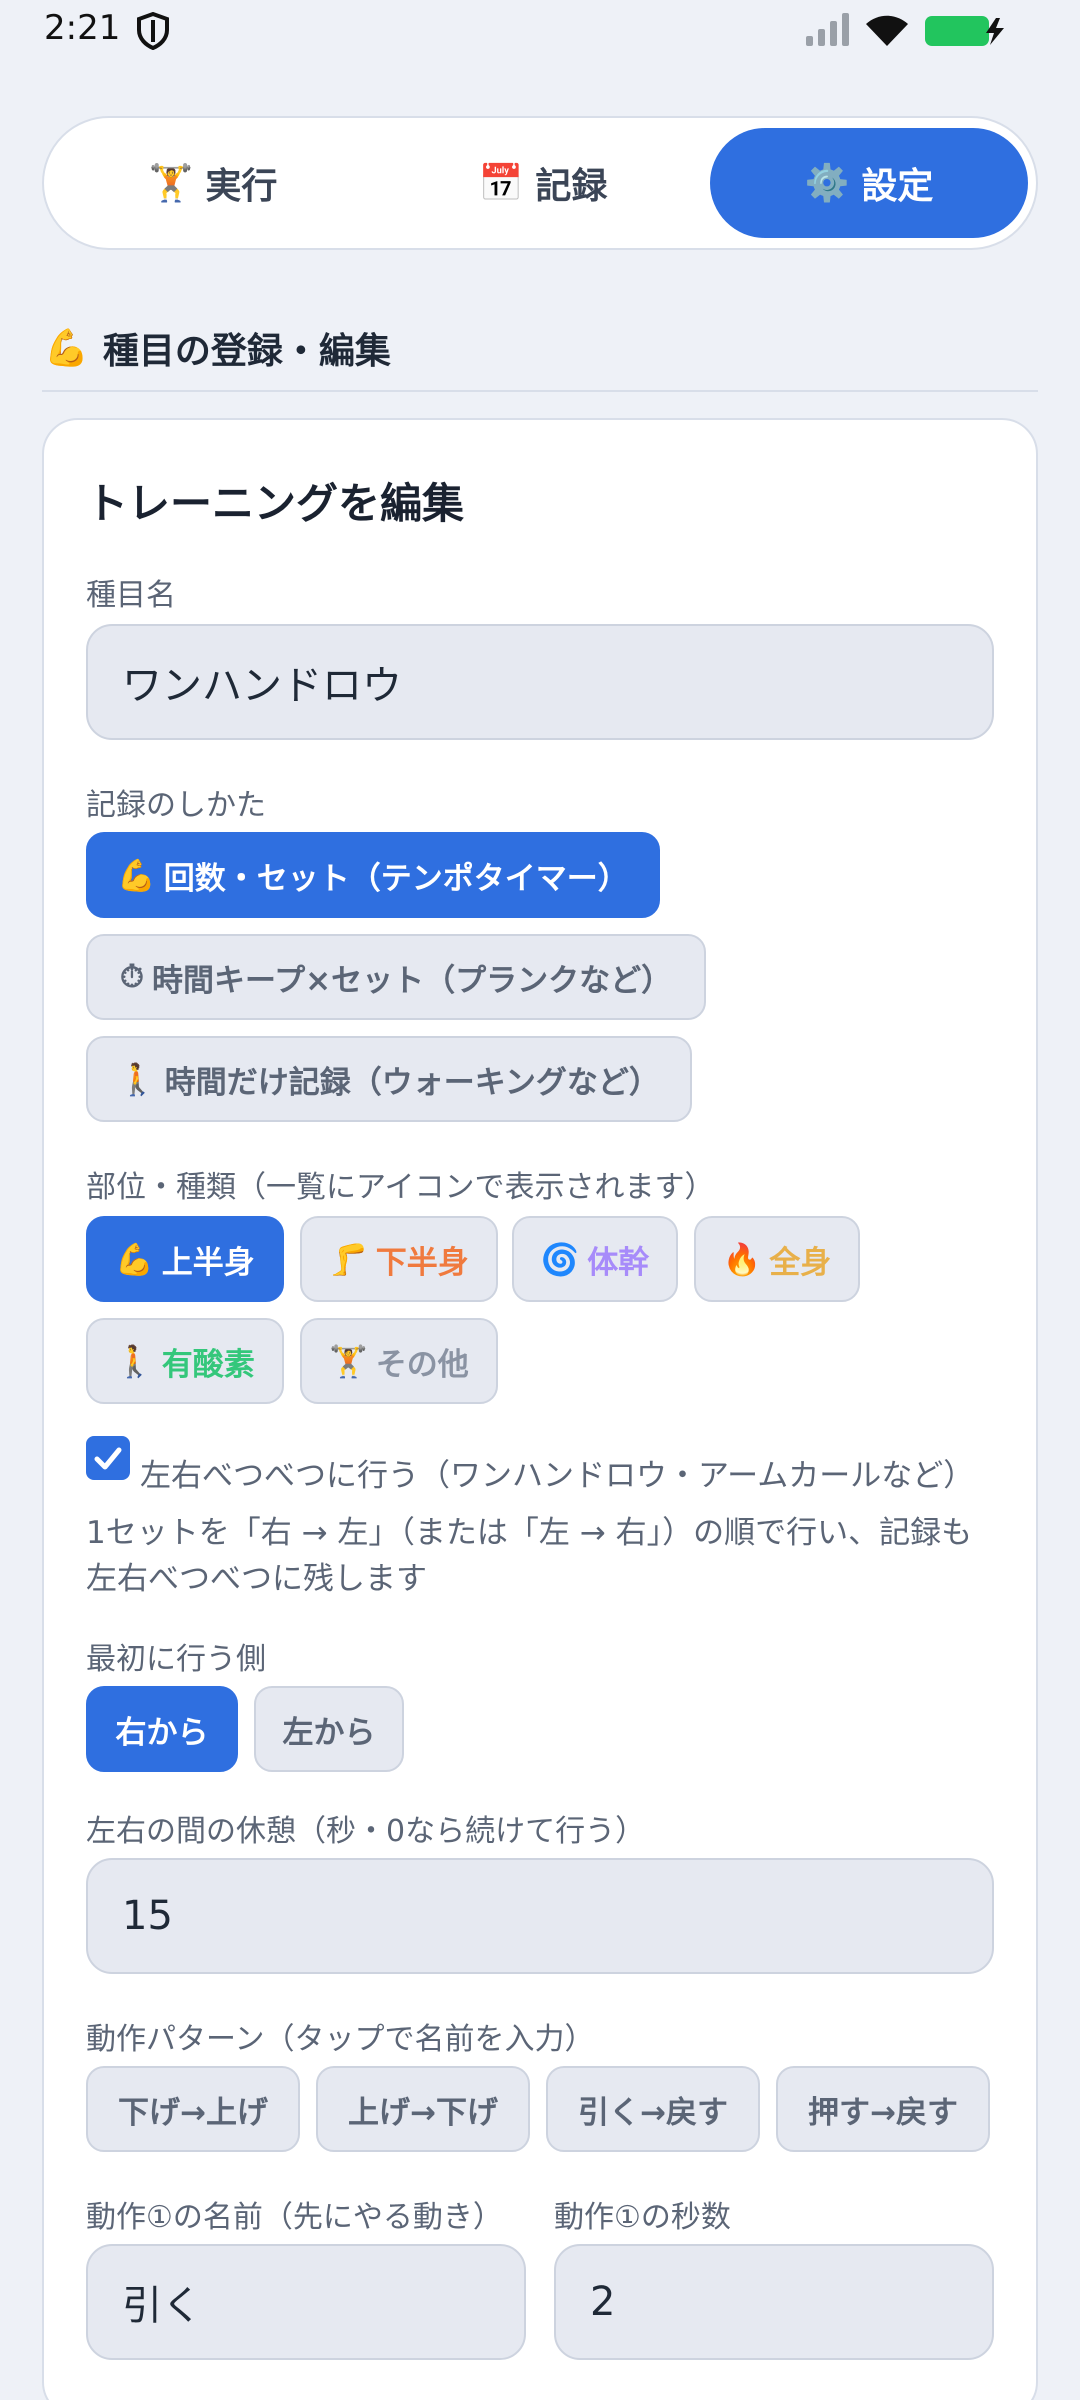 The height and width of the screenshot is (2400, 1080). I want to click on record-option-hold: ⏱ 時間キープ×セット（プランクなど）, so click(396, 977).